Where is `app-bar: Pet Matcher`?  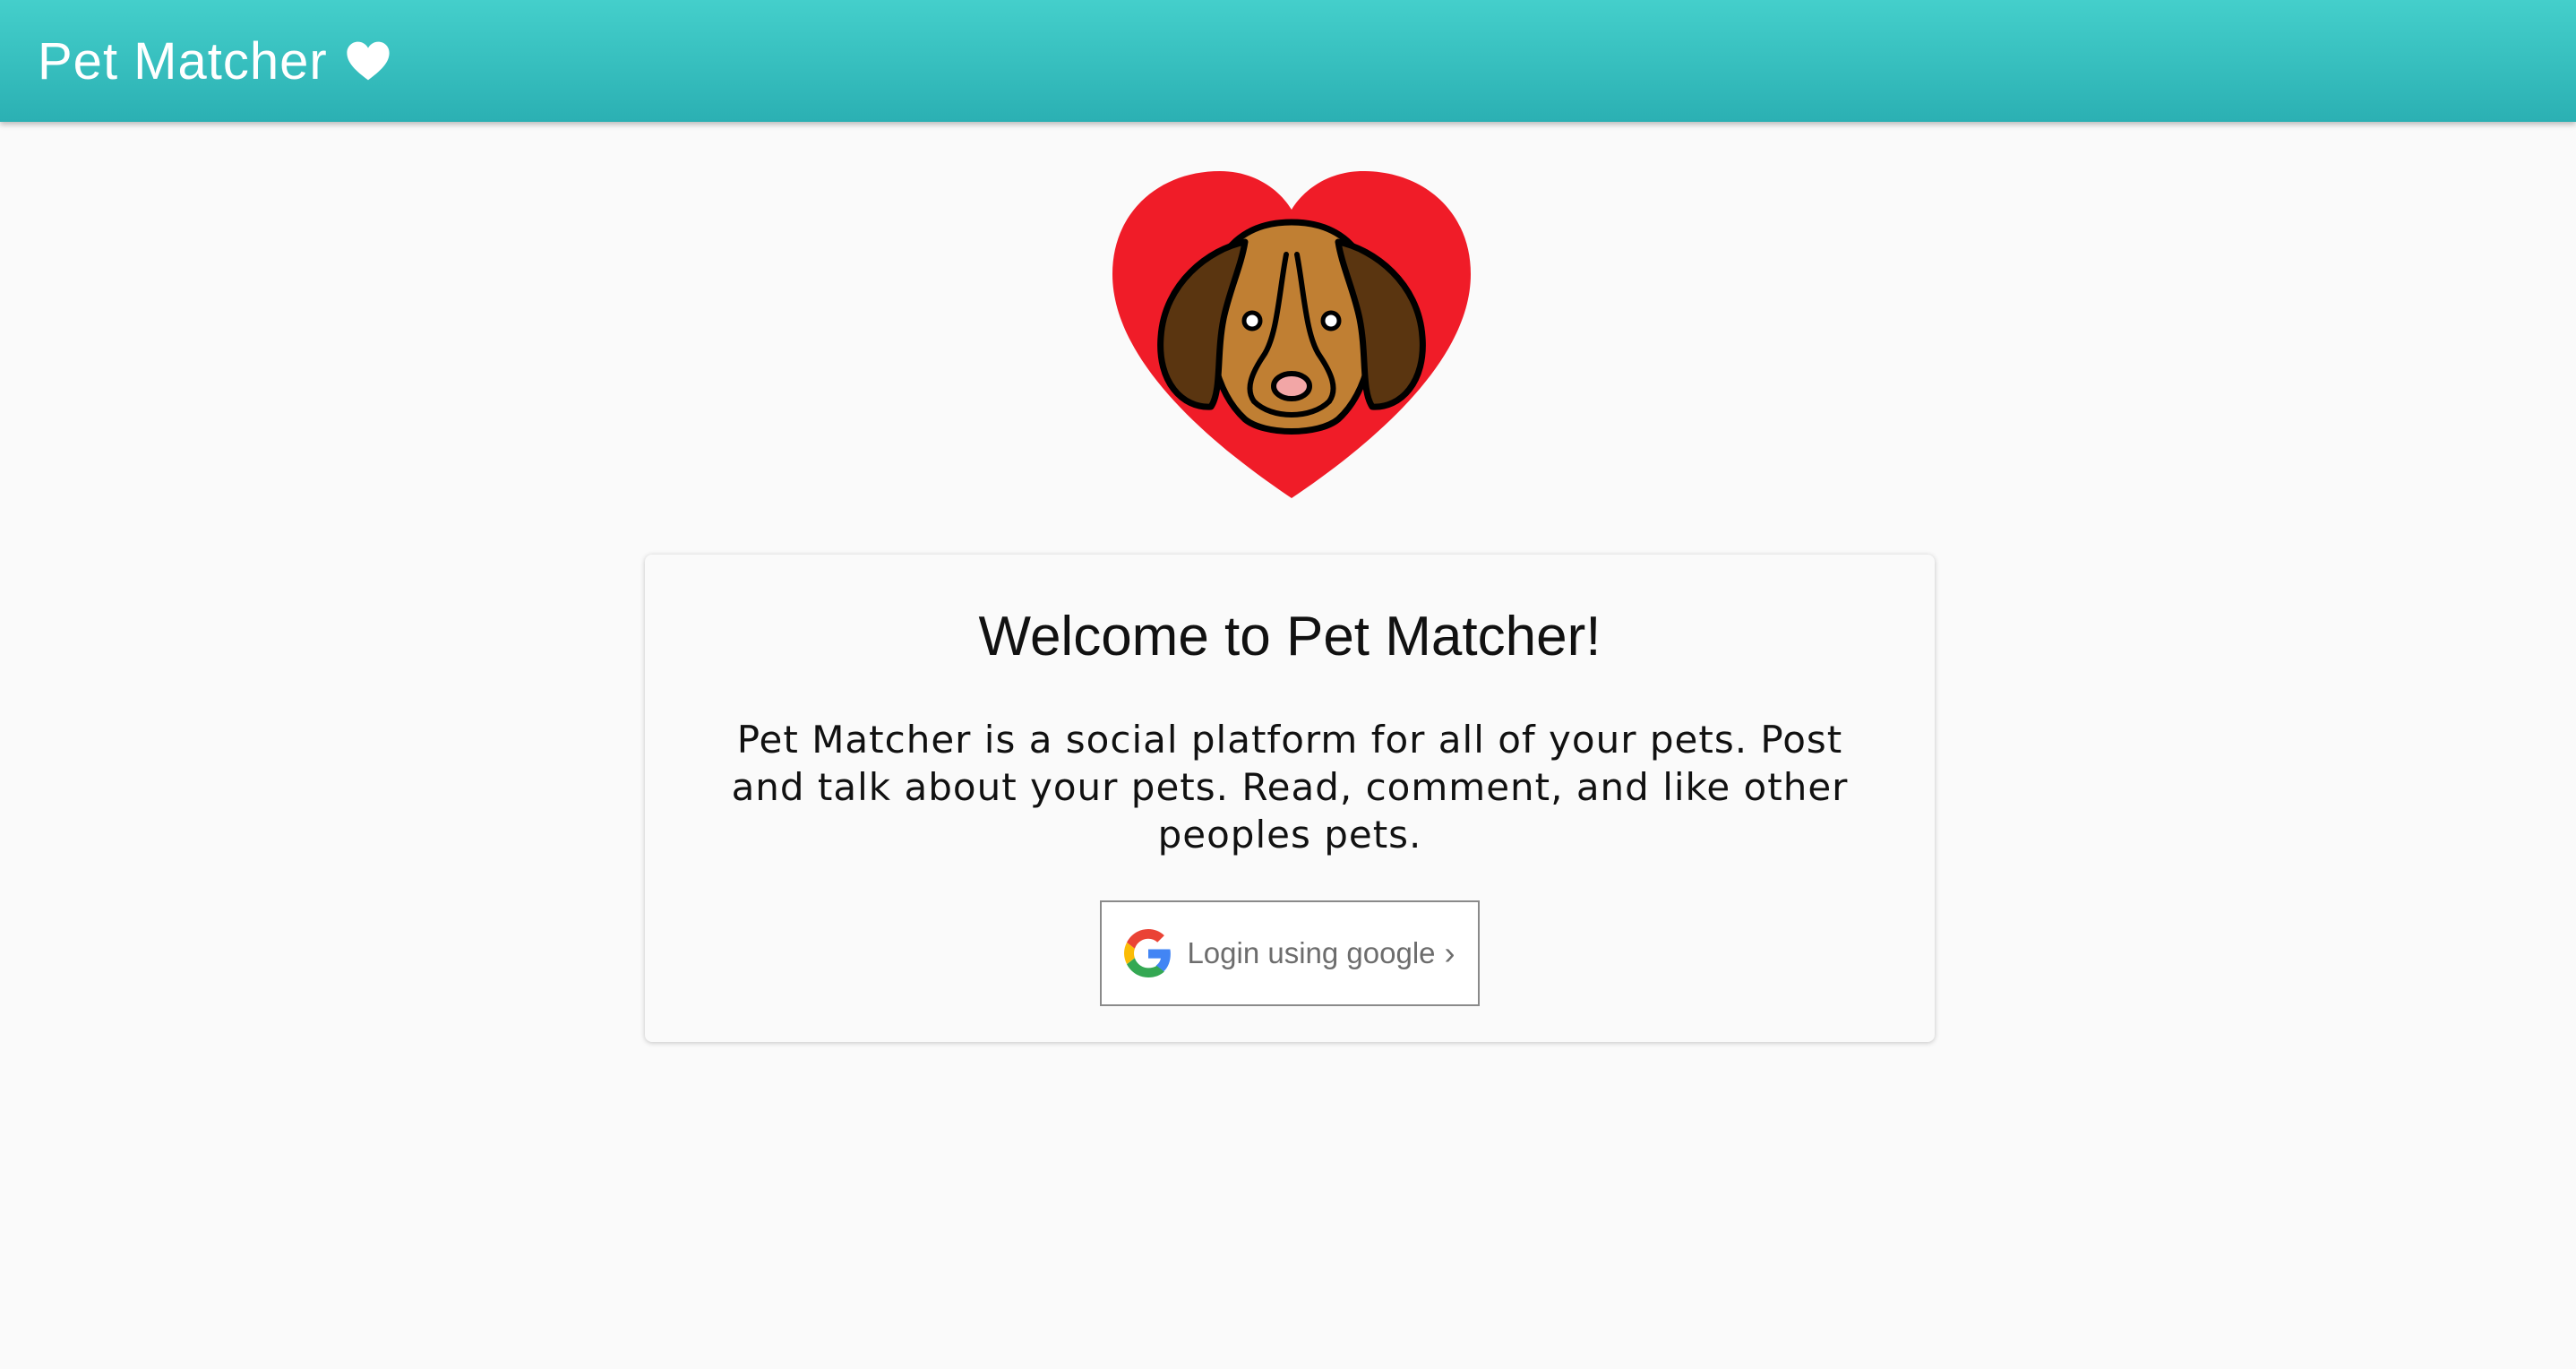
app-bar: Pet Matcher is located at coordinates (1288, 61).